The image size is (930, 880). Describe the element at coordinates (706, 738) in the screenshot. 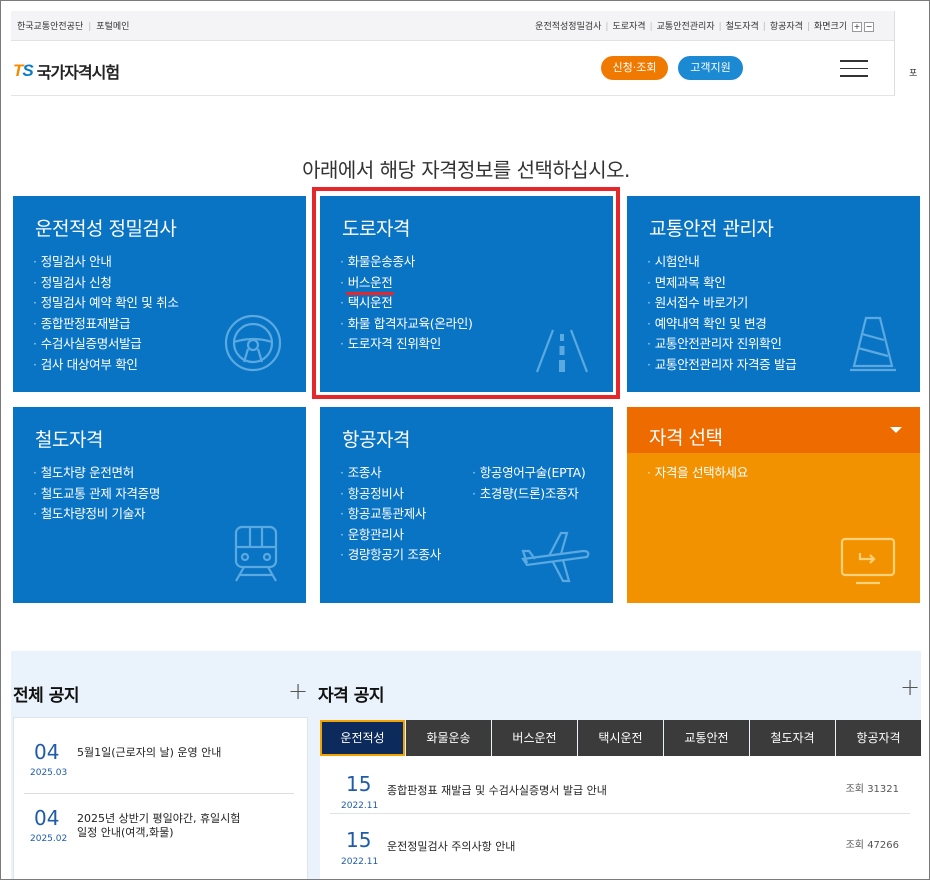

I see `tab-traffic-safety: 교통안전` at that location.